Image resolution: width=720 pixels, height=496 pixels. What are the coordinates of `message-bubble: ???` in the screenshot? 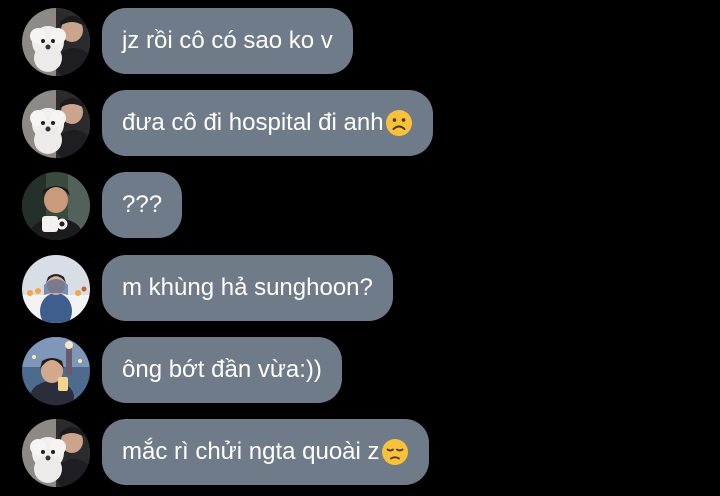 It's located at (142, 205).